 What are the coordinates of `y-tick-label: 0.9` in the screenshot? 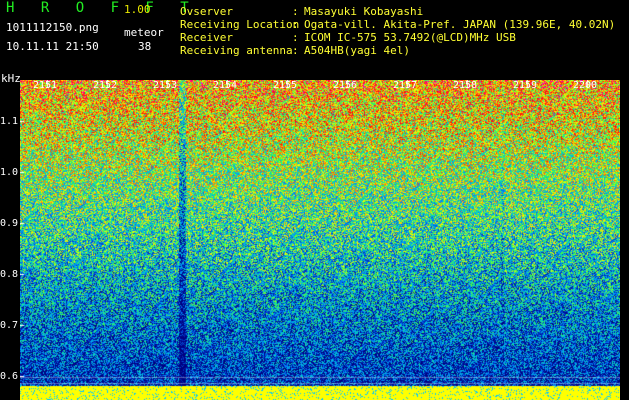 It's located at (9, 223).